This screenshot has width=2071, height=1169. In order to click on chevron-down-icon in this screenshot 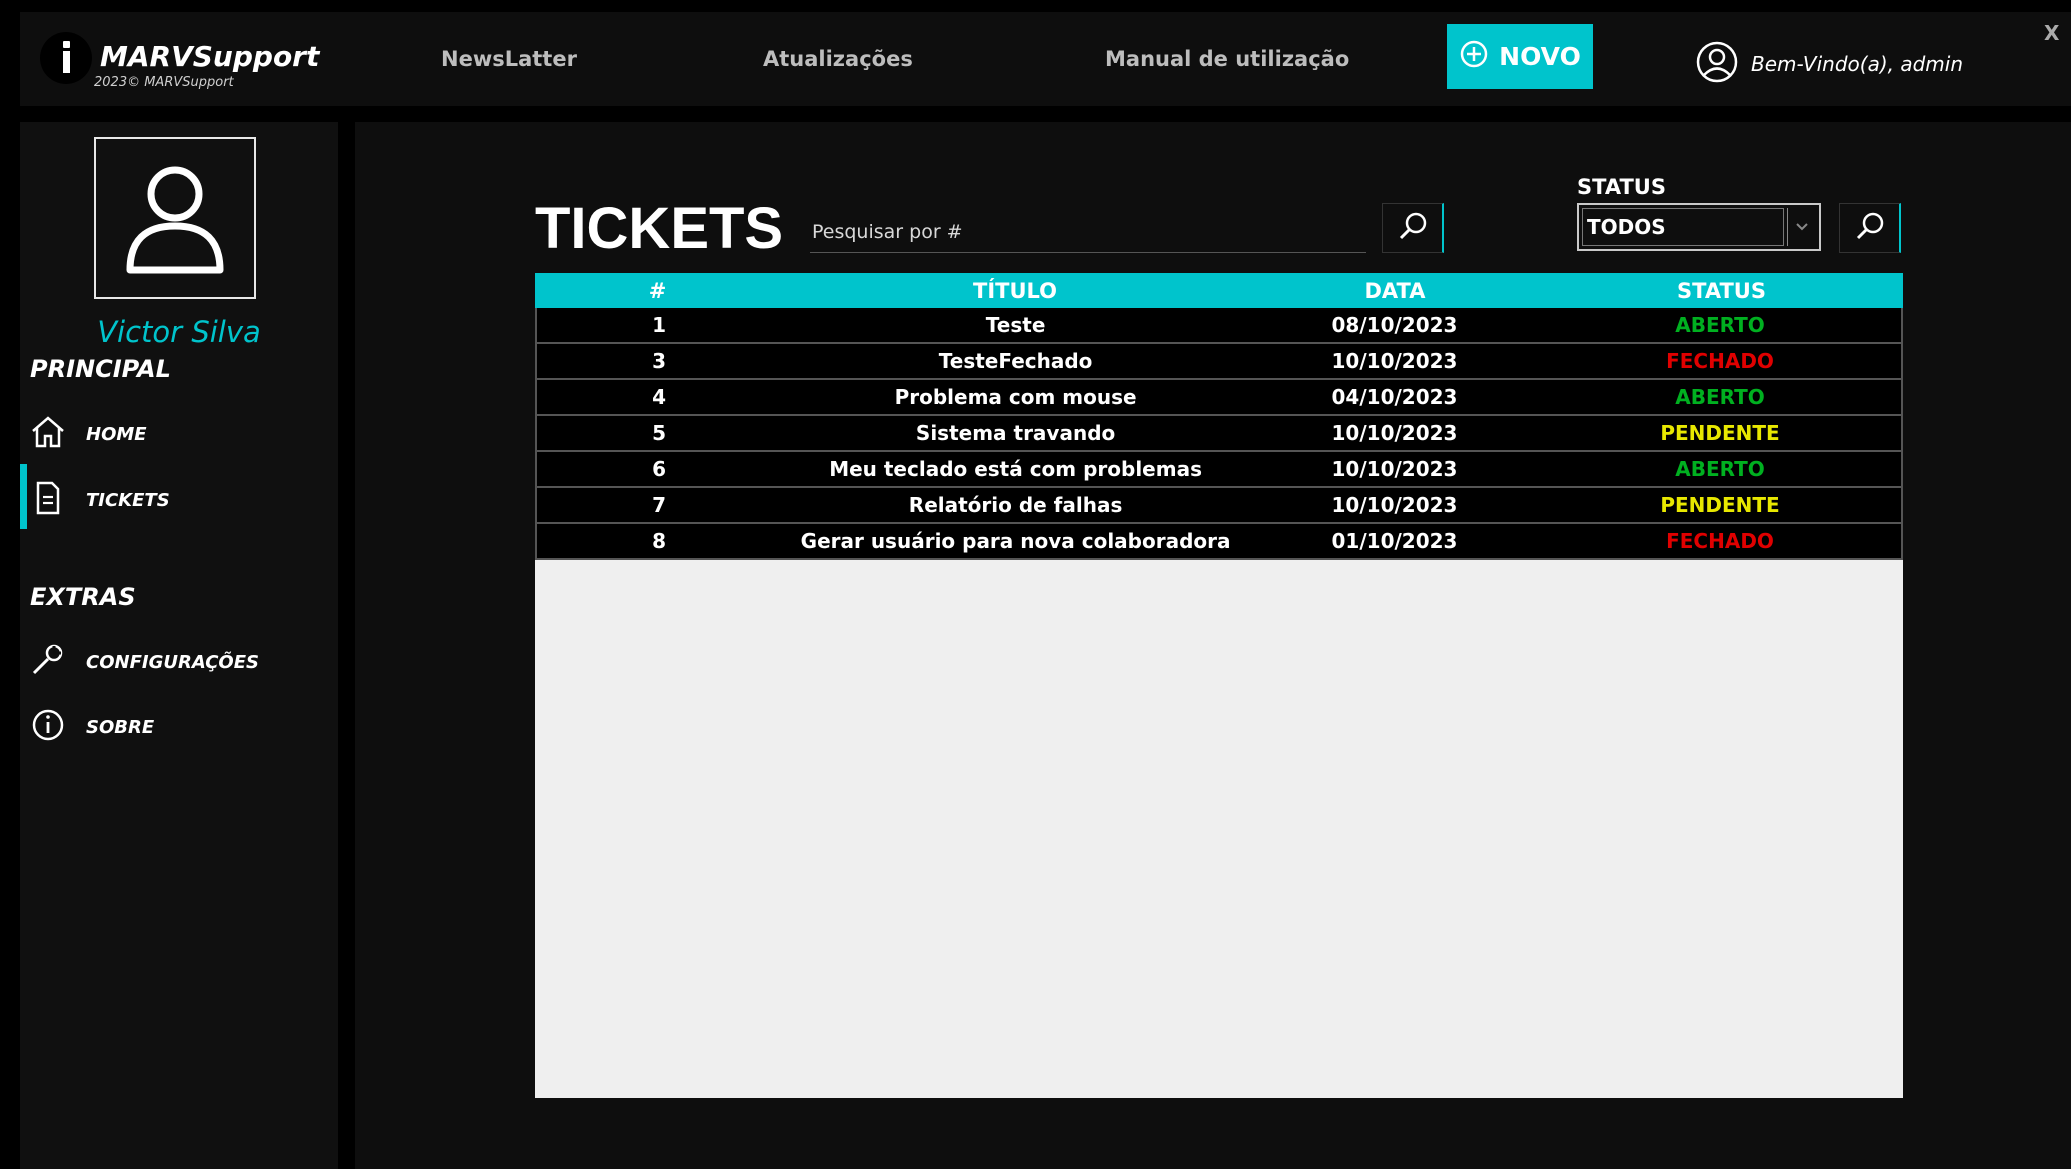, I will do `click(1801, 227)`.